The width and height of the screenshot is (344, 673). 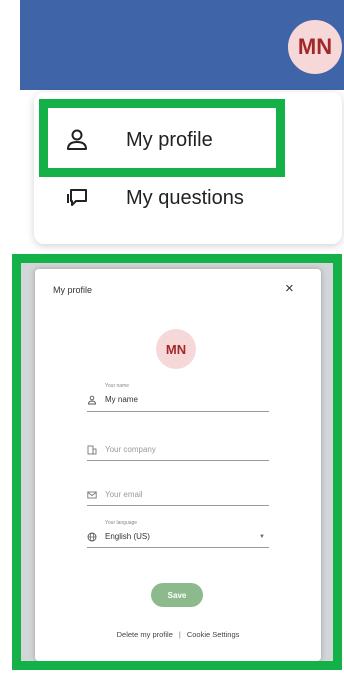 I want to click on top-bar: MN, so click(x=182, y=45).